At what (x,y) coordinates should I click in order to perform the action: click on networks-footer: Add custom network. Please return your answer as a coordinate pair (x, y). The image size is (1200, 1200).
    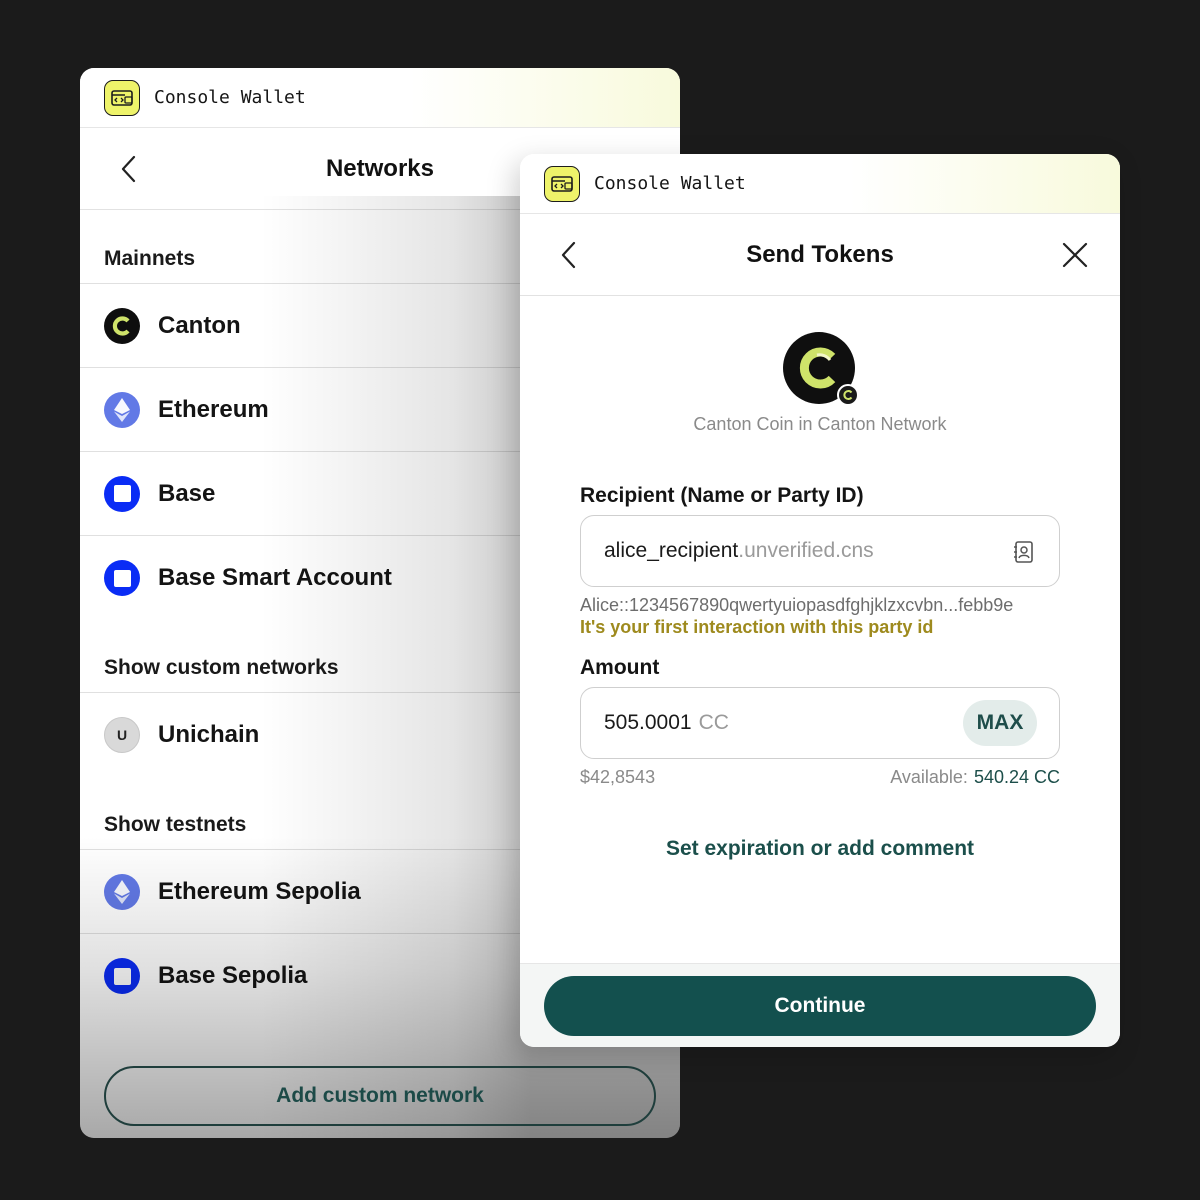
    Looking at the image, I should click on (380, 1096).